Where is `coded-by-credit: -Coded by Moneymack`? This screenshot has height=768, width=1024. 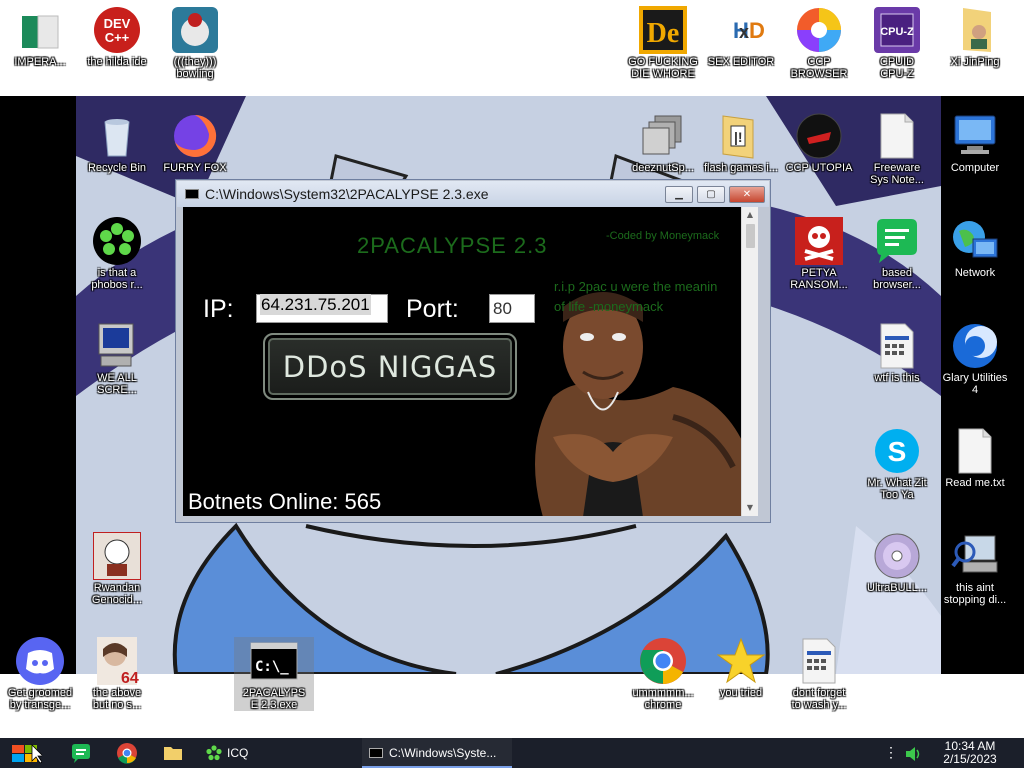 coded-by-credit: -Coded by Moneymack is located at coordinates (663, 236).